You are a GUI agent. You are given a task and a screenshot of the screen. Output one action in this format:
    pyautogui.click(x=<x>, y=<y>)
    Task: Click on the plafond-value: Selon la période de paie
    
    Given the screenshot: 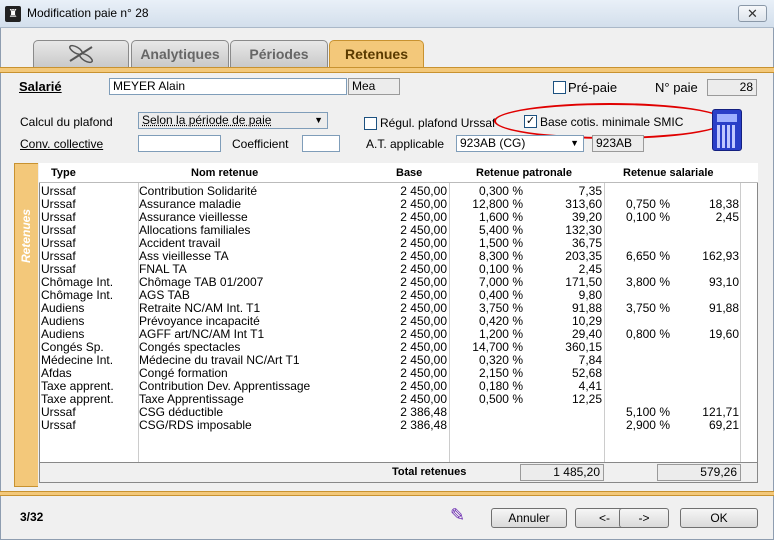 What is the action you would take?
    pyautogui.click(x=207, y=120)
    